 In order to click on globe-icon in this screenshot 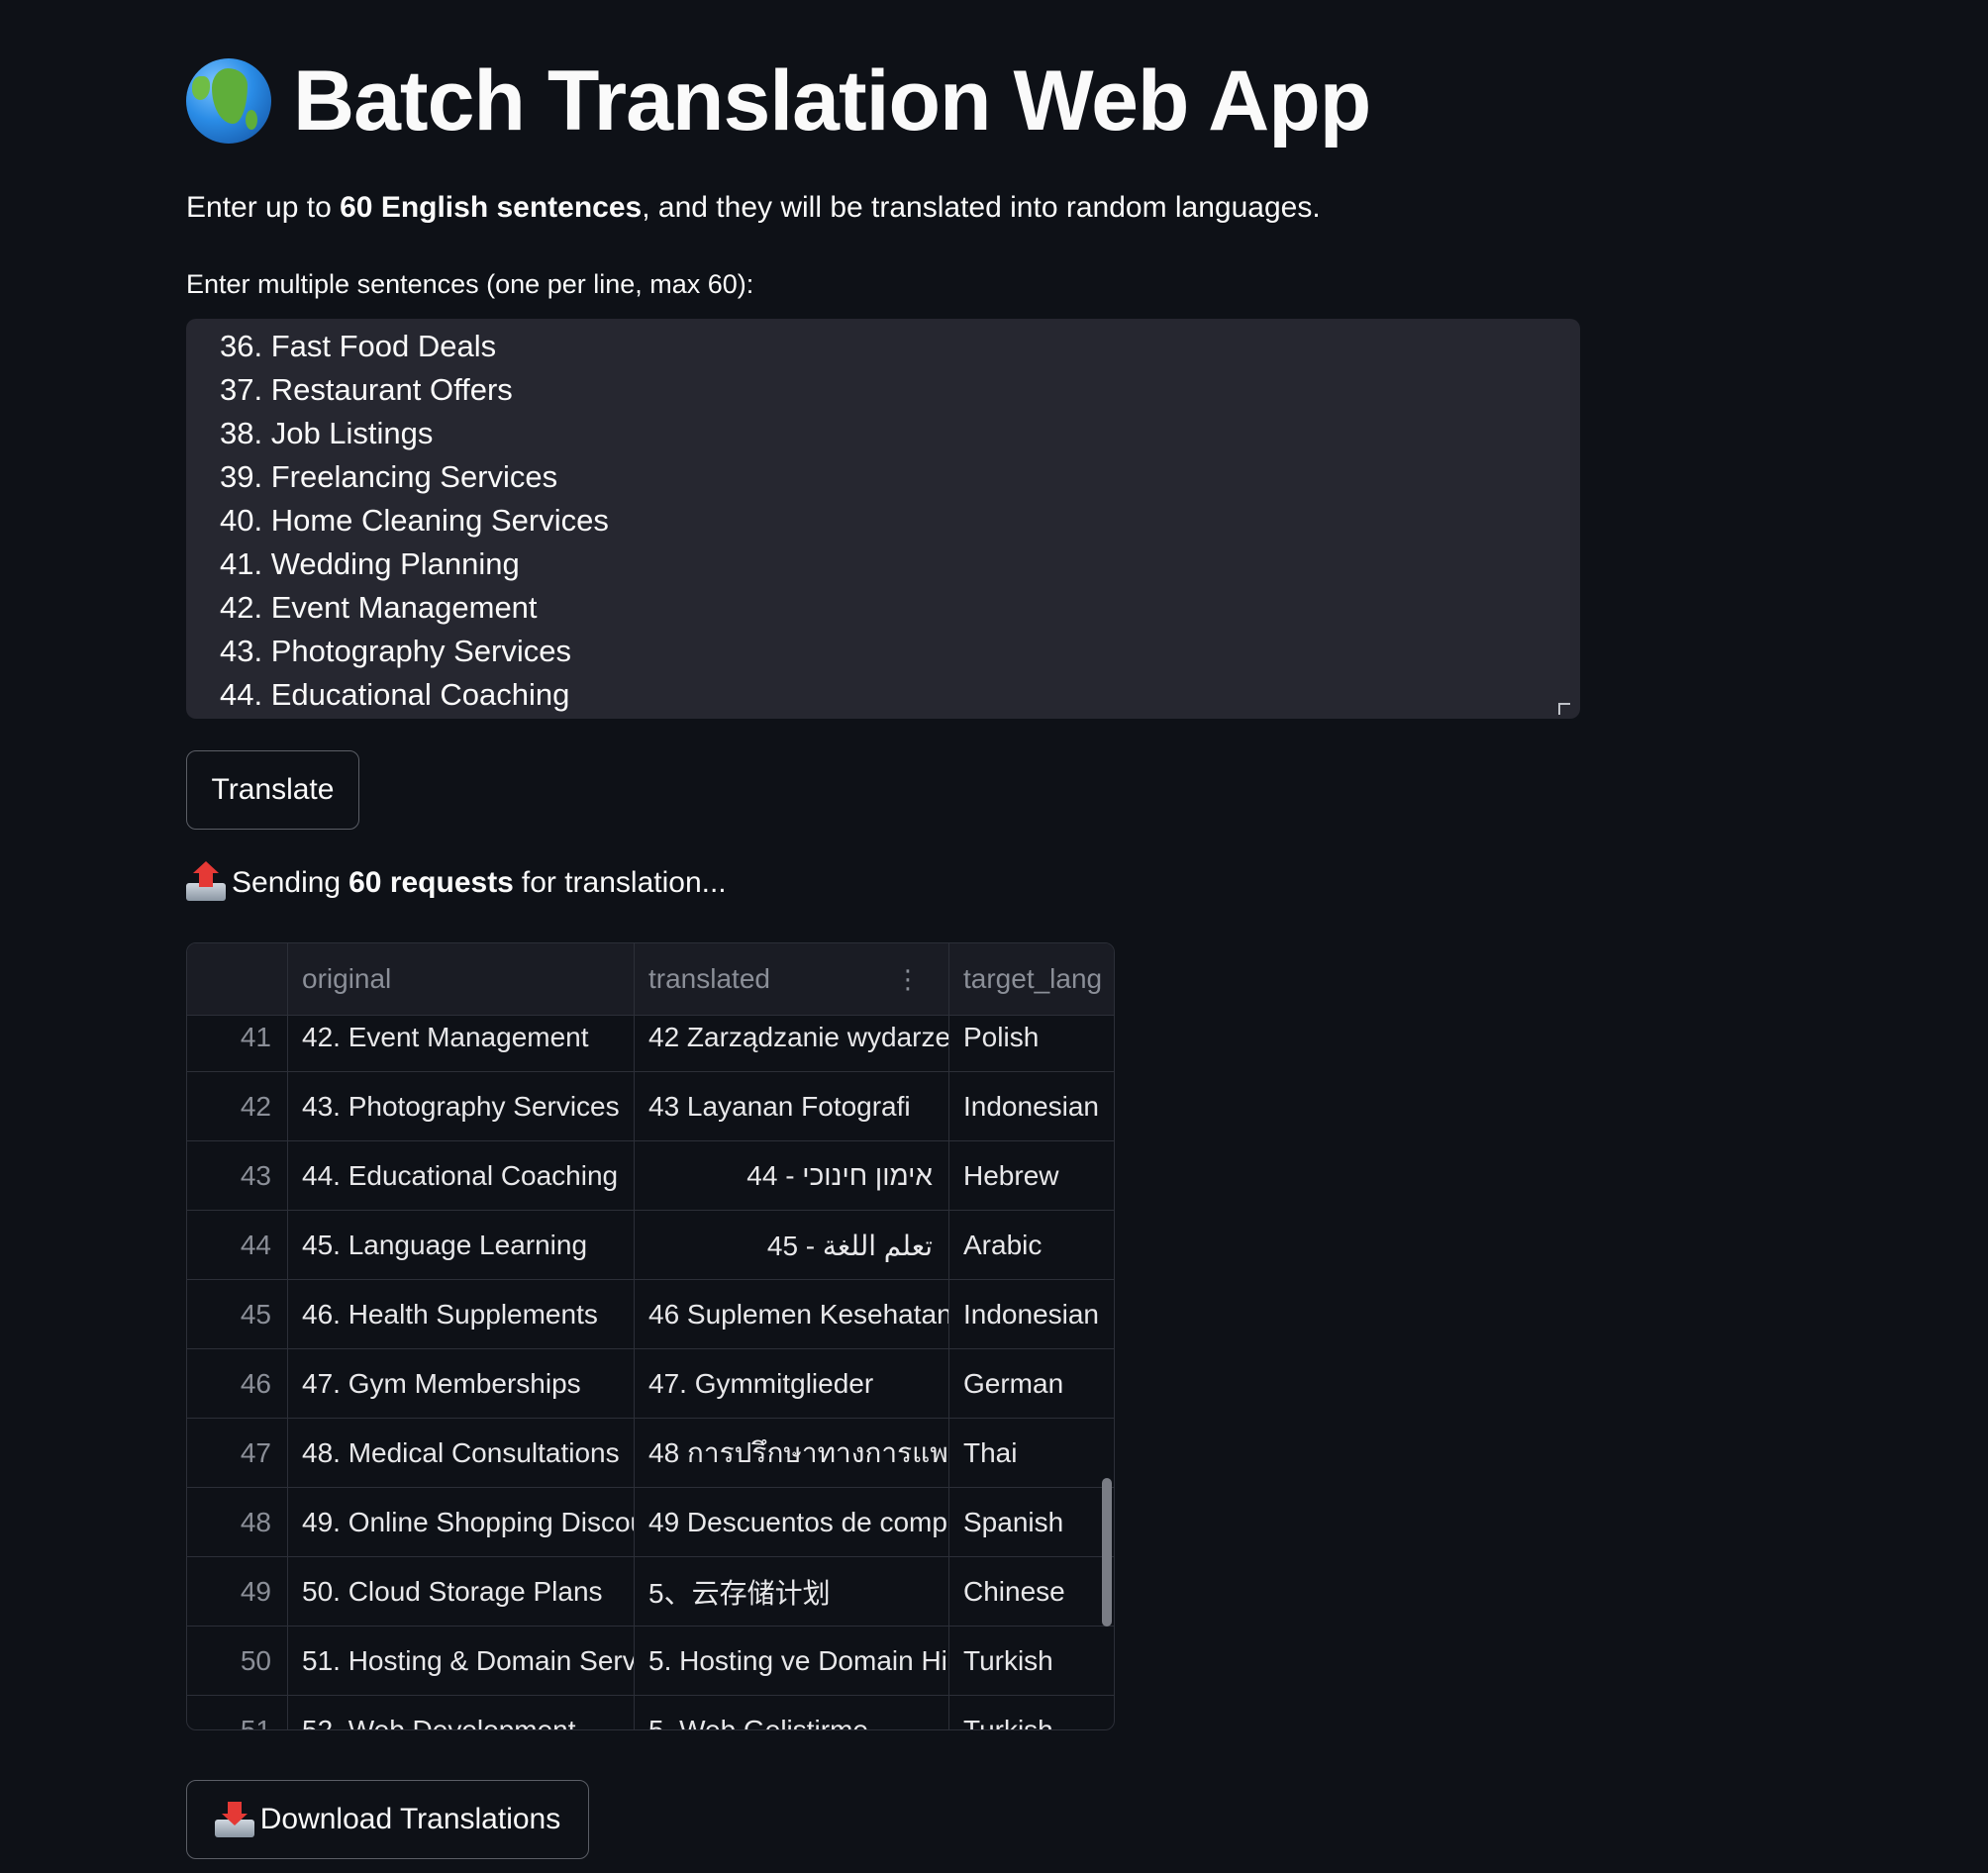, I will do `click(228, 101)`.